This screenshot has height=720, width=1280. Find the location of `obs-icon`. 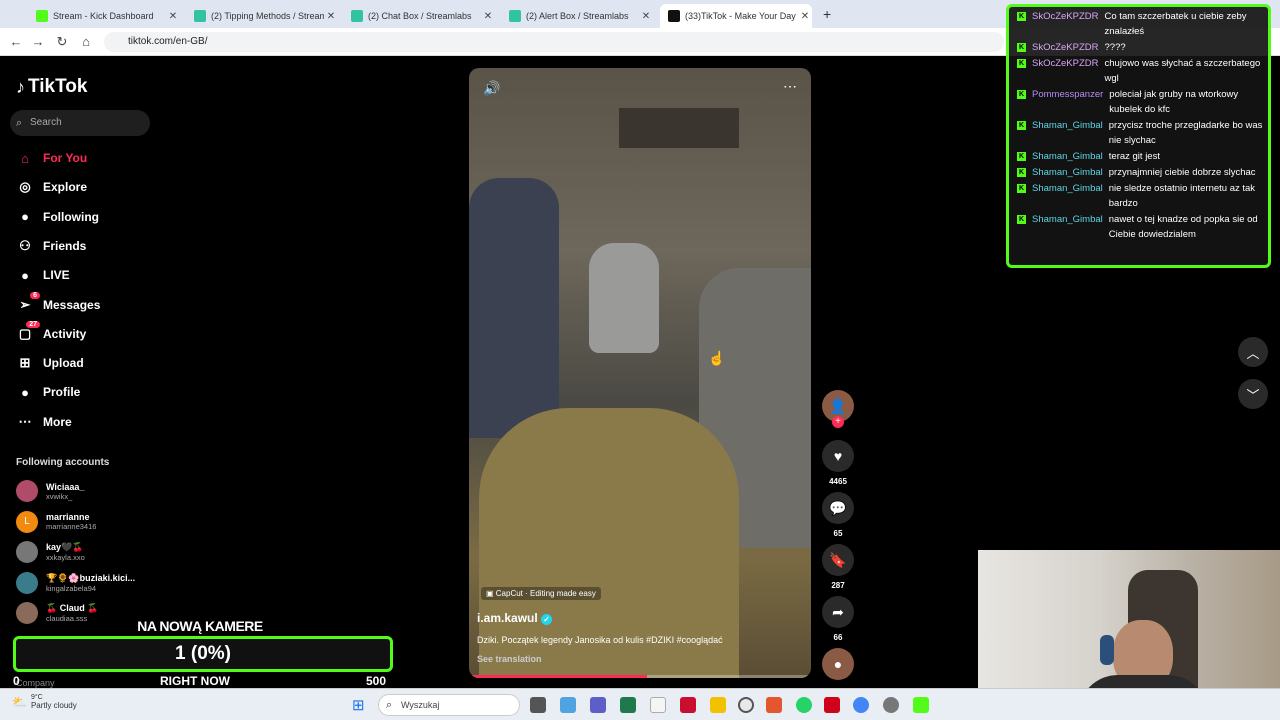

obs-icon is located at coordinates (746, 705).